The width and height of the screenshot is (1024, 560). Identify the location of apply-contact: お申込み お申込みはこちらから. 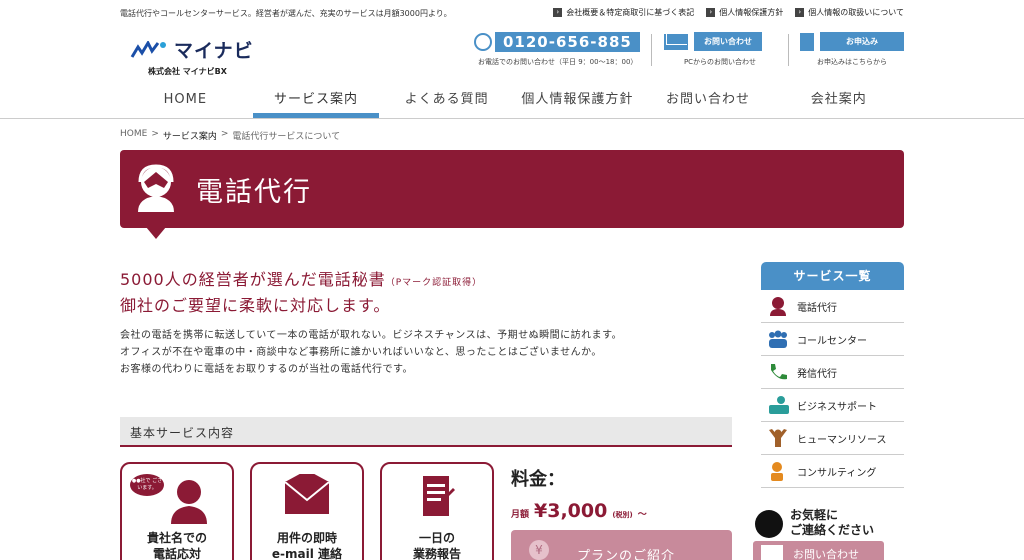
(852, 50).